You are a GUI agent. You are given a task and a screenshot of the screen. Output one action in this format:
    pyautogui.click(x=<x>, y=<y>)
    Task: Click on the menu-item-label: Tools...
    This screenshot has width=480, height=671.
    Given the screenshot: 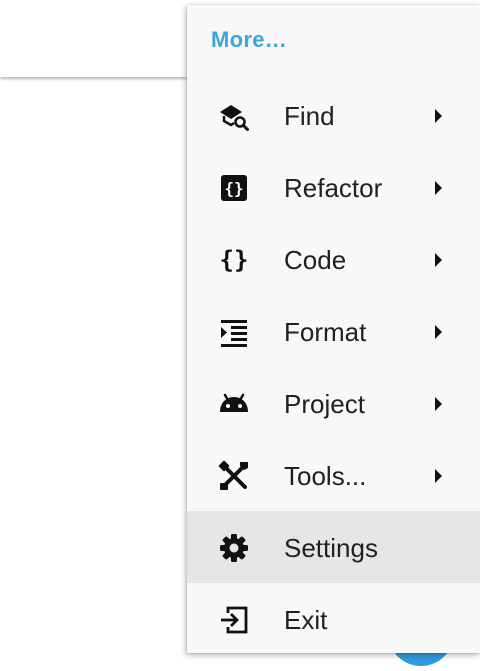 What is the action you would take?
    pyautogui.click(x=325, y=476)
    